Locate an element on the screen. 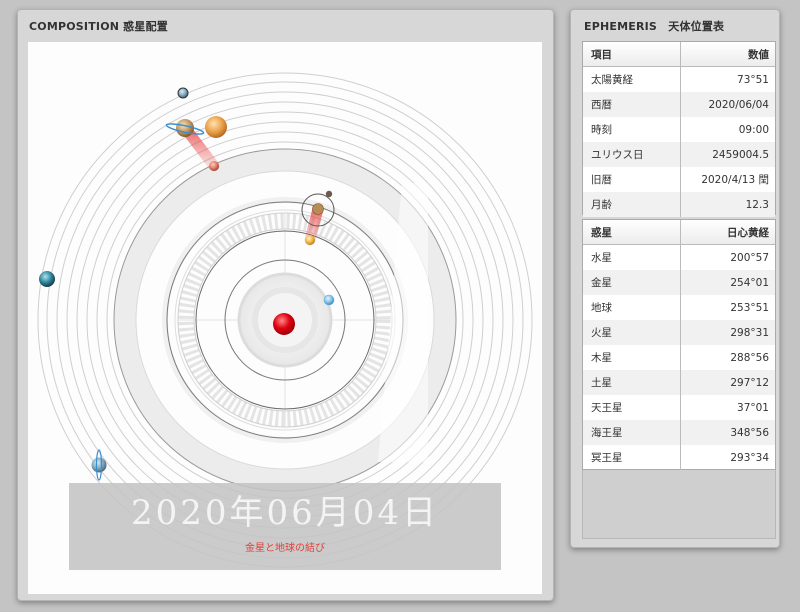 This screenshot has height=612, width=800. table-row: 木星 288°56 is located at coordinates (679, 357).